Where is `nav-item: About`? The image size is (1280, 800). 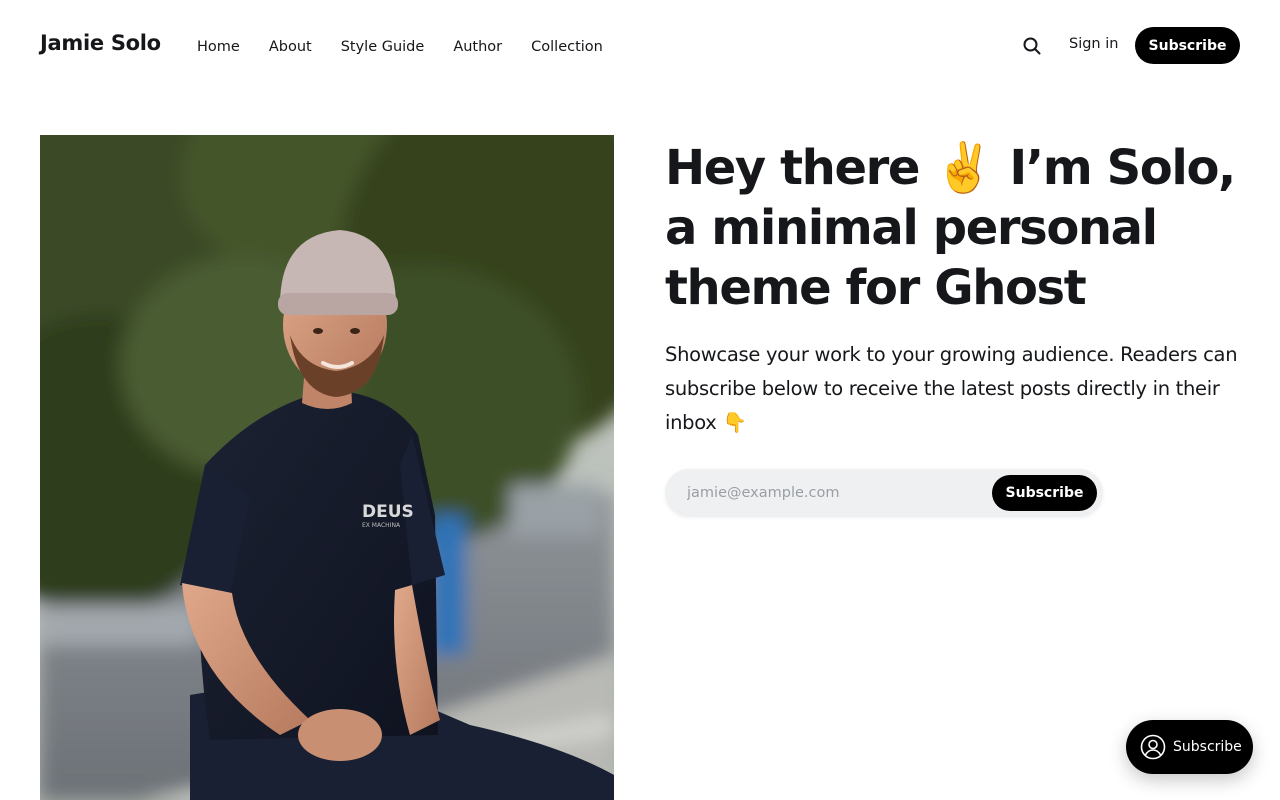 nav-item: About is located at coordinates (290, 45).